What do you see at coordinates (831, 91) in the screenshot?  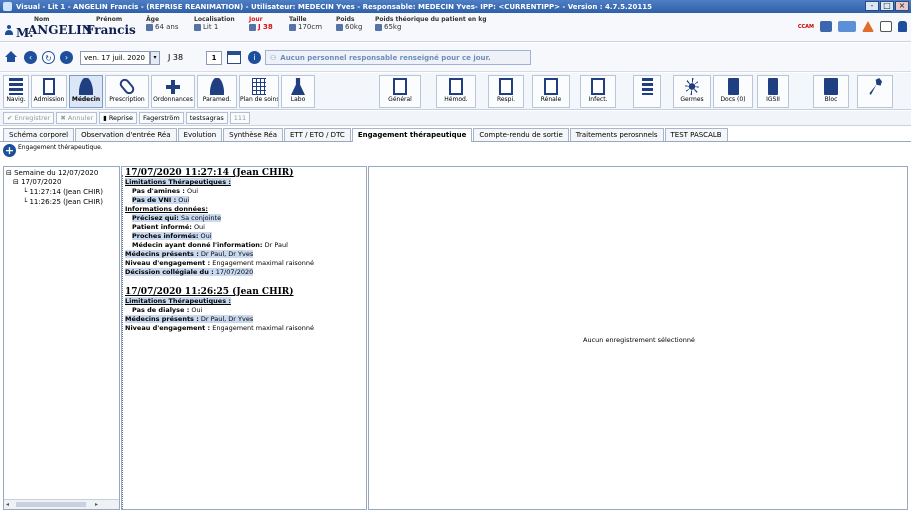 I see `module-bloc: Bloc` at bounding box center [831, 91].